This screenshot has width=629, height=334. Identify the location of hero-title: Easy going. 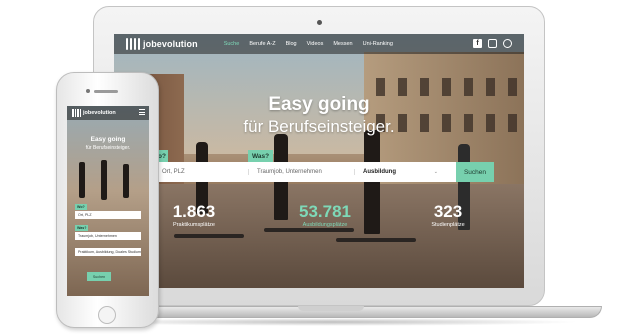
(319, 104).